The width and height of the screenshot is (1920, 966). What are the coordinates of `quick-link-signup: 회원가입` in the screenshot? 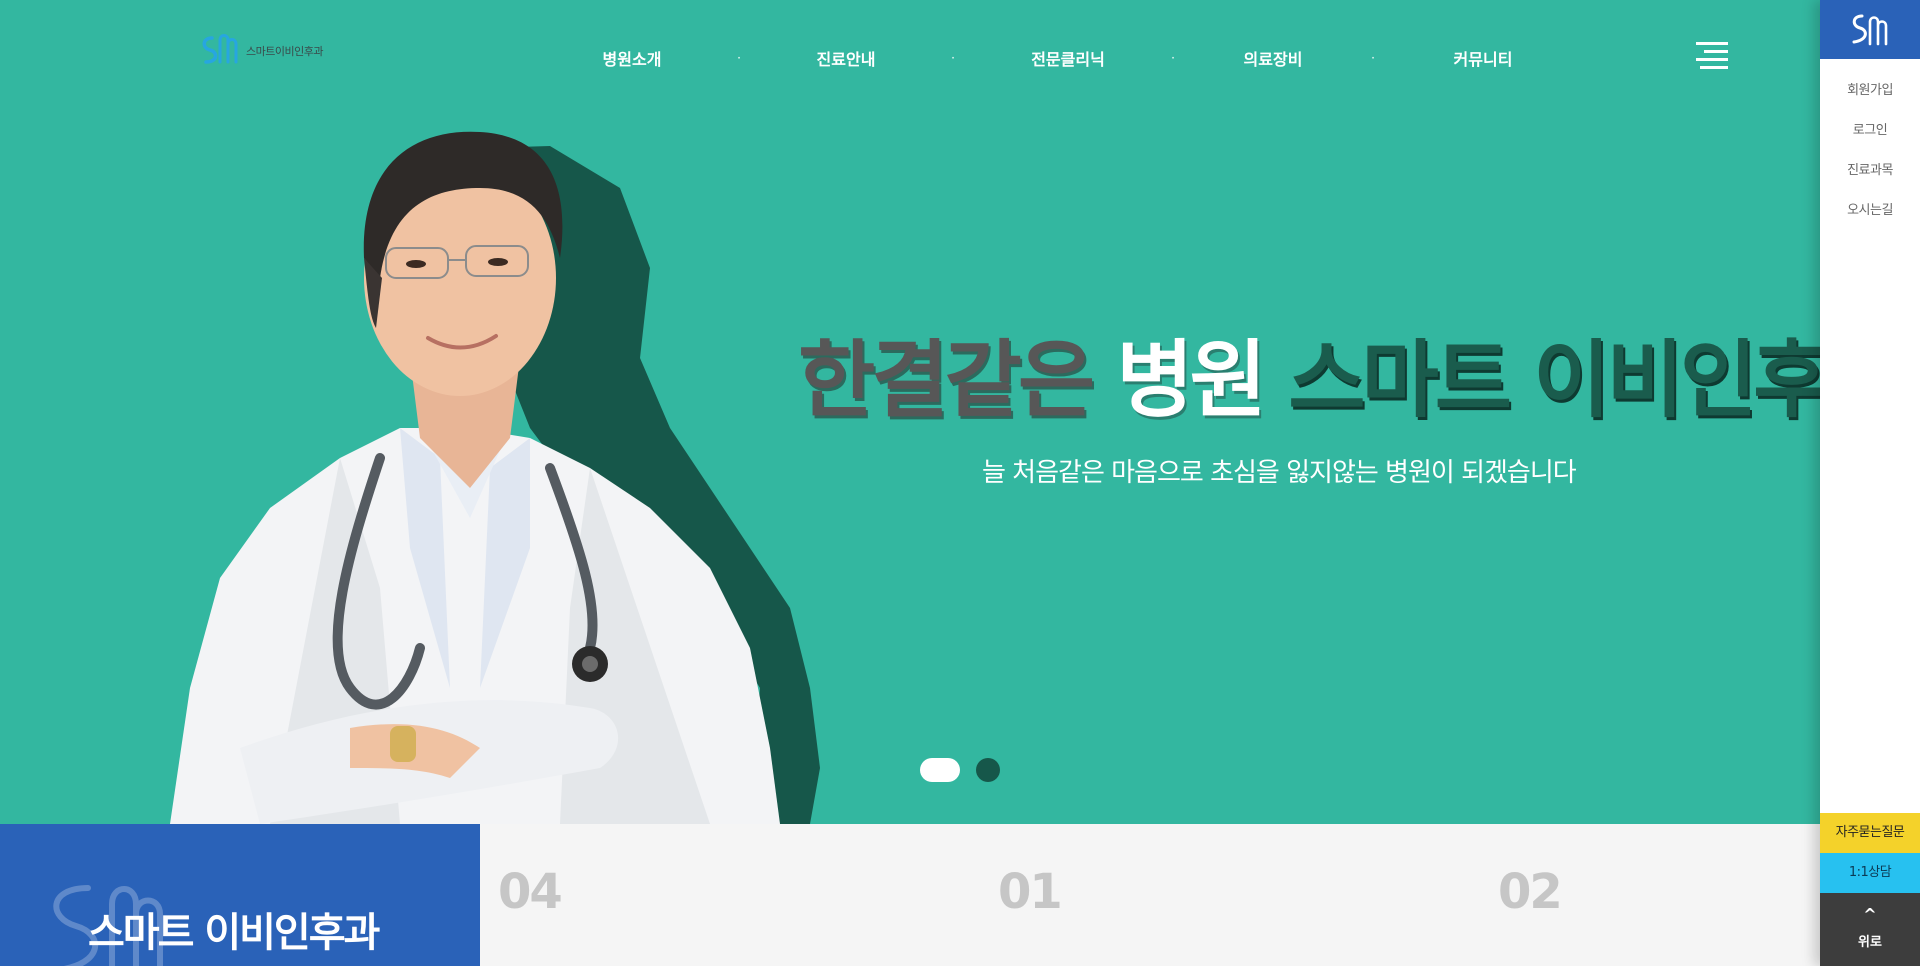 It's located at (1870, 91).